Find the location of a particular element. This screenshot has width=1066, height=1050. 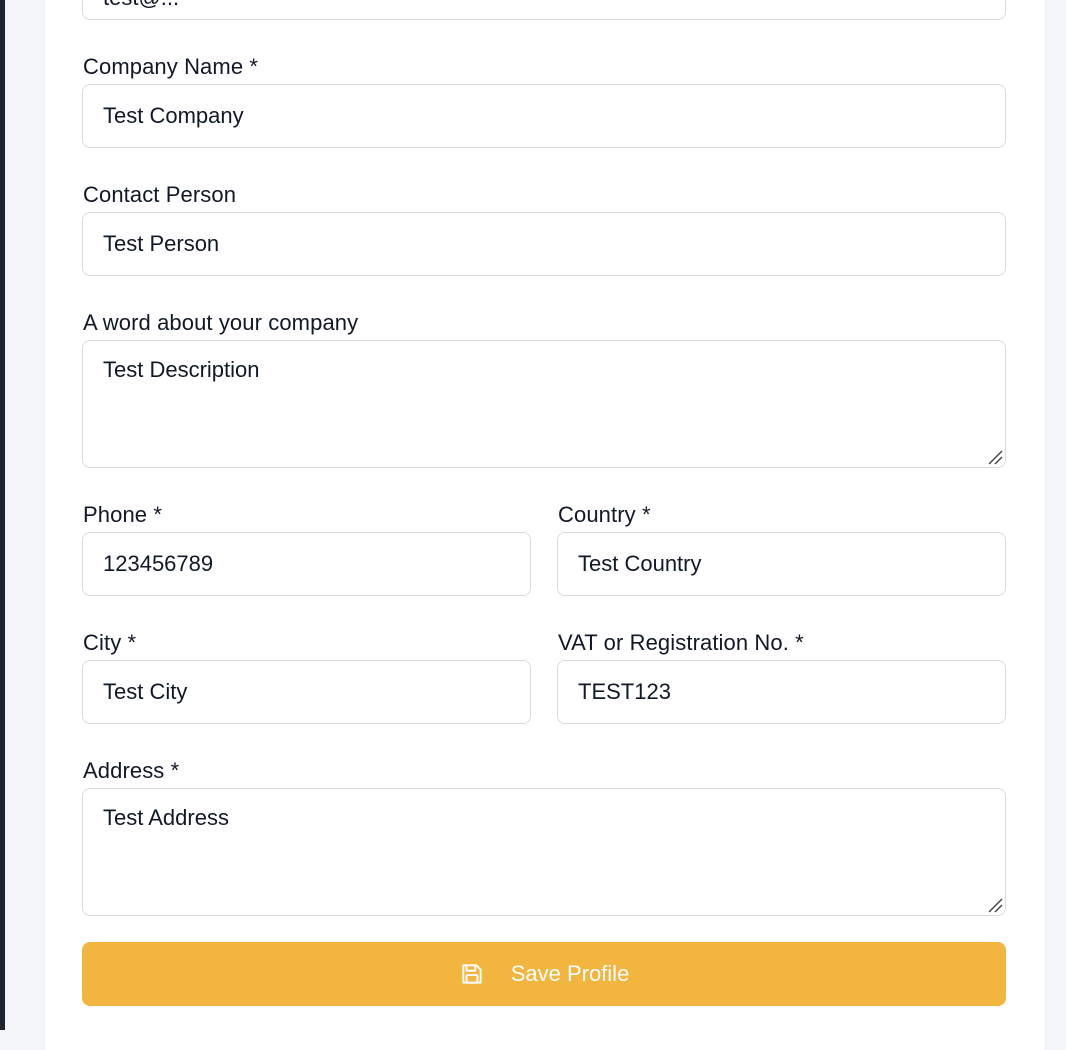

country-label: Country * is located at coordinates (604, 514).